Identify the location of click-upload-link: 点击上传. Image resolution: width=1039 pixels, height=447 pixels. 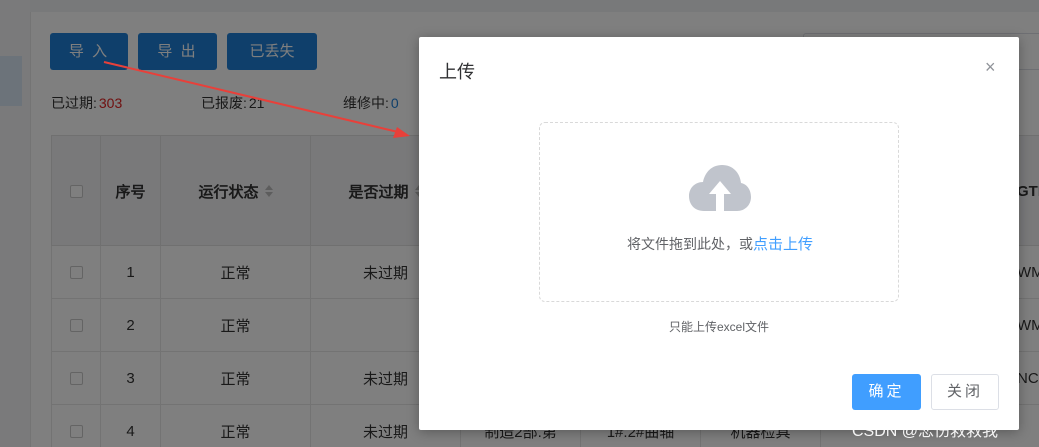
(783, 244).